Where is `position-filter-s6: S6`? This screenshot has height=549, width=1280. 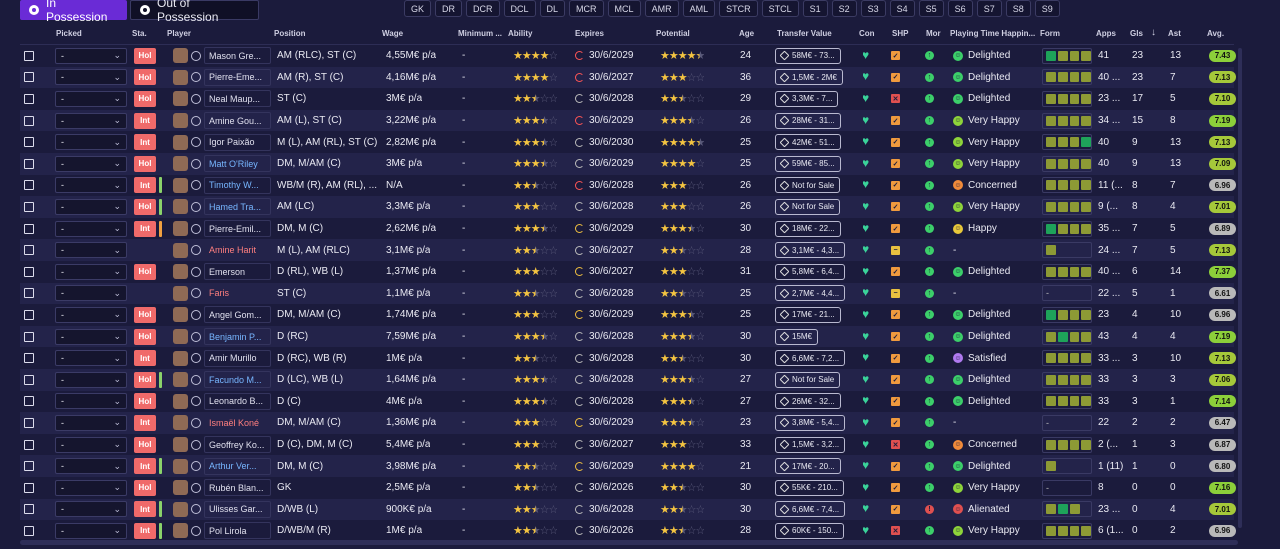
position-filter-s6: S6 is located at coordinates (960, 8).